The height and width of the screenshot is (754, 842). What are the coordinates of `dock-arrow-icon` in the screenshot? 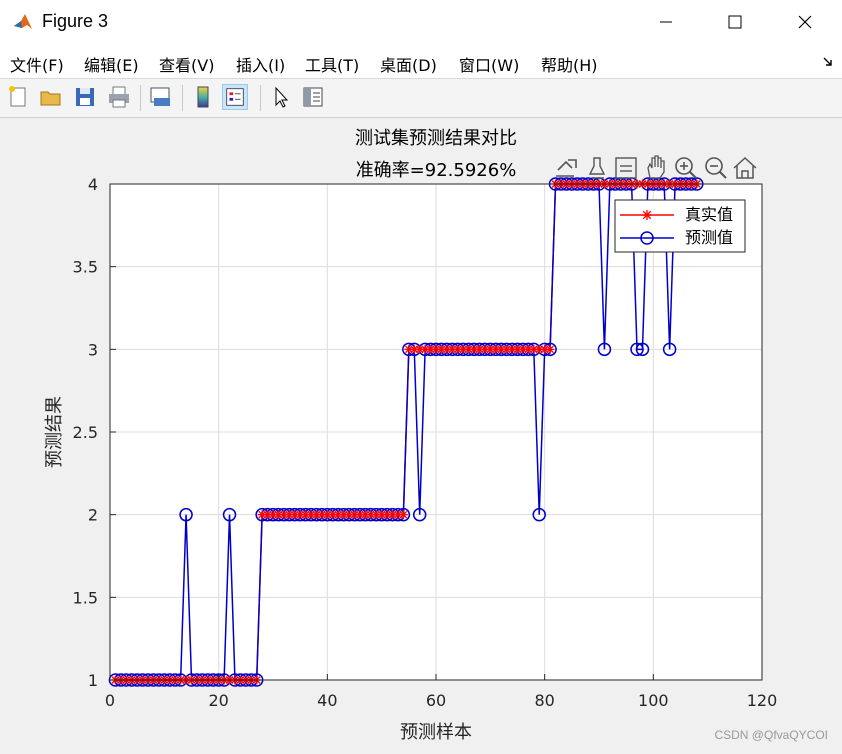 It's located at (828, 62).